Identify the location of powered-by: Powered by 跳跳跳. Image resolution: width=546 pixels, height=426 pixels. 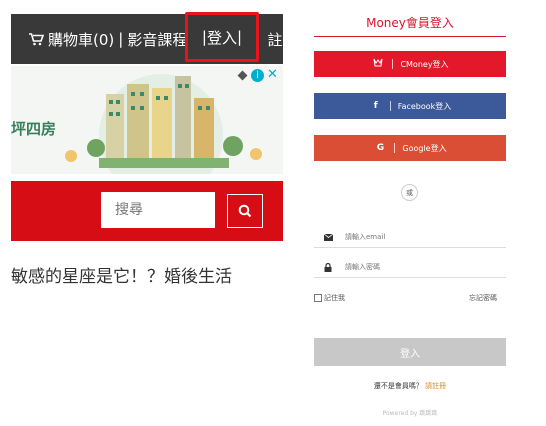
(410, 413).